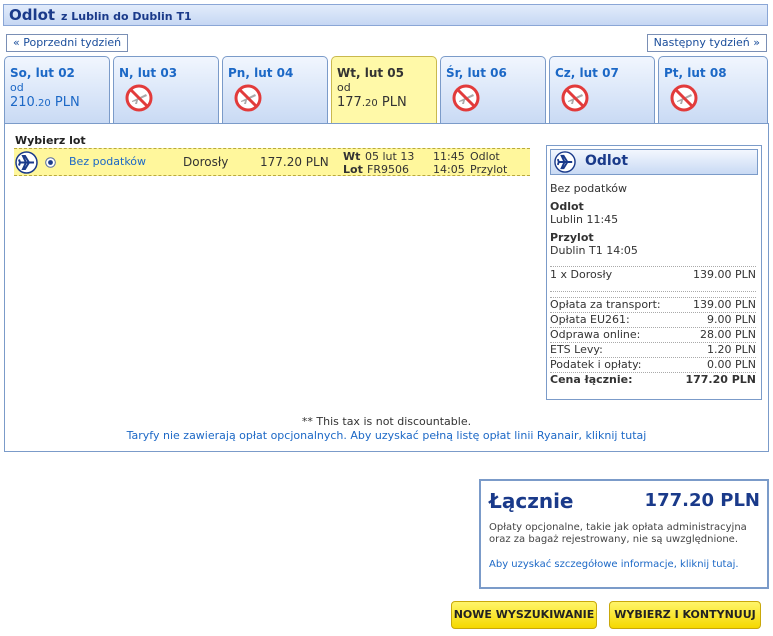 This screenshot has height=636, width=773. Describe the element at coordinates (720, 379) in the screenshot. I see `summary-total-value: 177.20 PLN` at that location.